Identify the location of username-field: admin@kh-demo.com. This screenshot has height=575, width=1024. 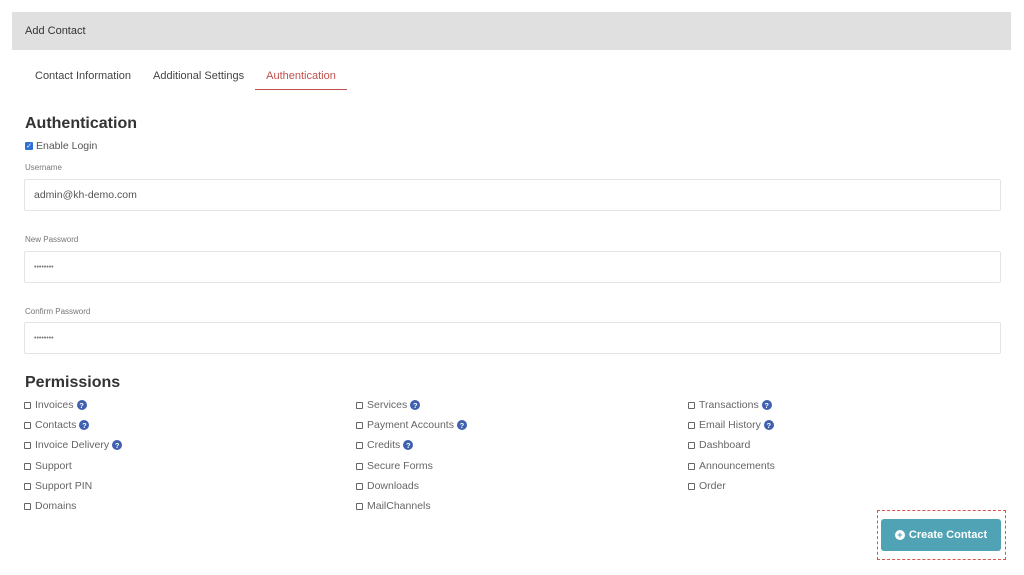
(512, 195).